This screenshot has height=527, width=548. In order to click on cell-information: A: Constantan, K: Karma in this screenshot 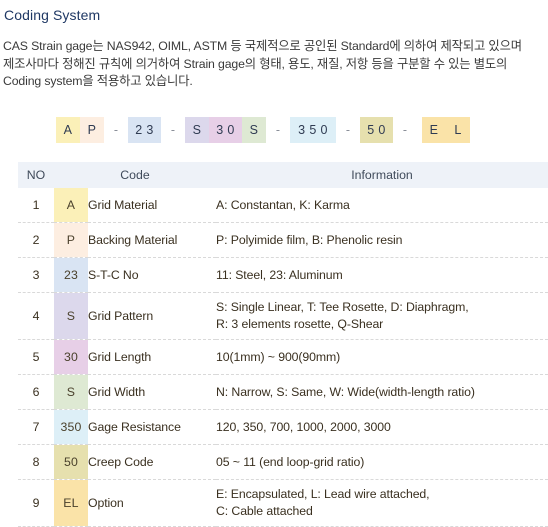, I will do `click(382, 205)`.